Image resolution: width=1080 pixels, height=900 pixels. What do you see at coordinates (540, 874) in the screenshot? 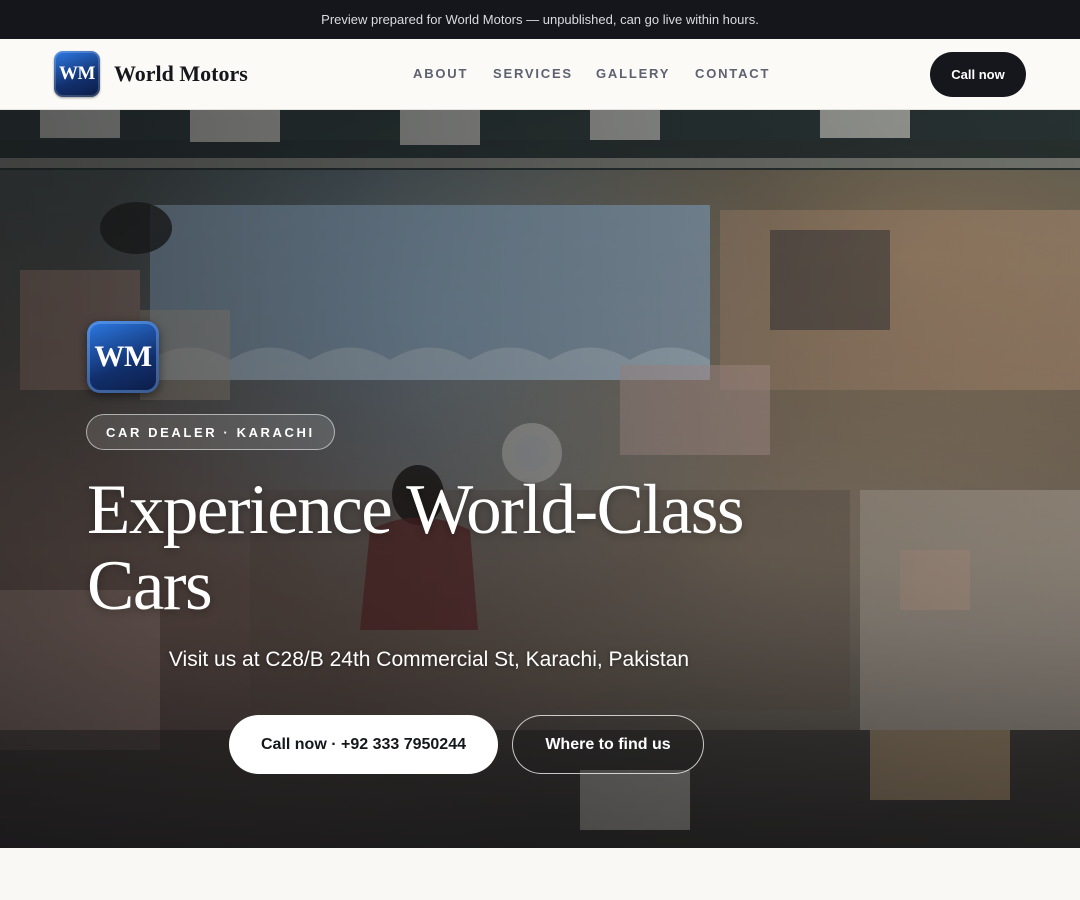
I see `next-section` at bounding box center [540, 874].